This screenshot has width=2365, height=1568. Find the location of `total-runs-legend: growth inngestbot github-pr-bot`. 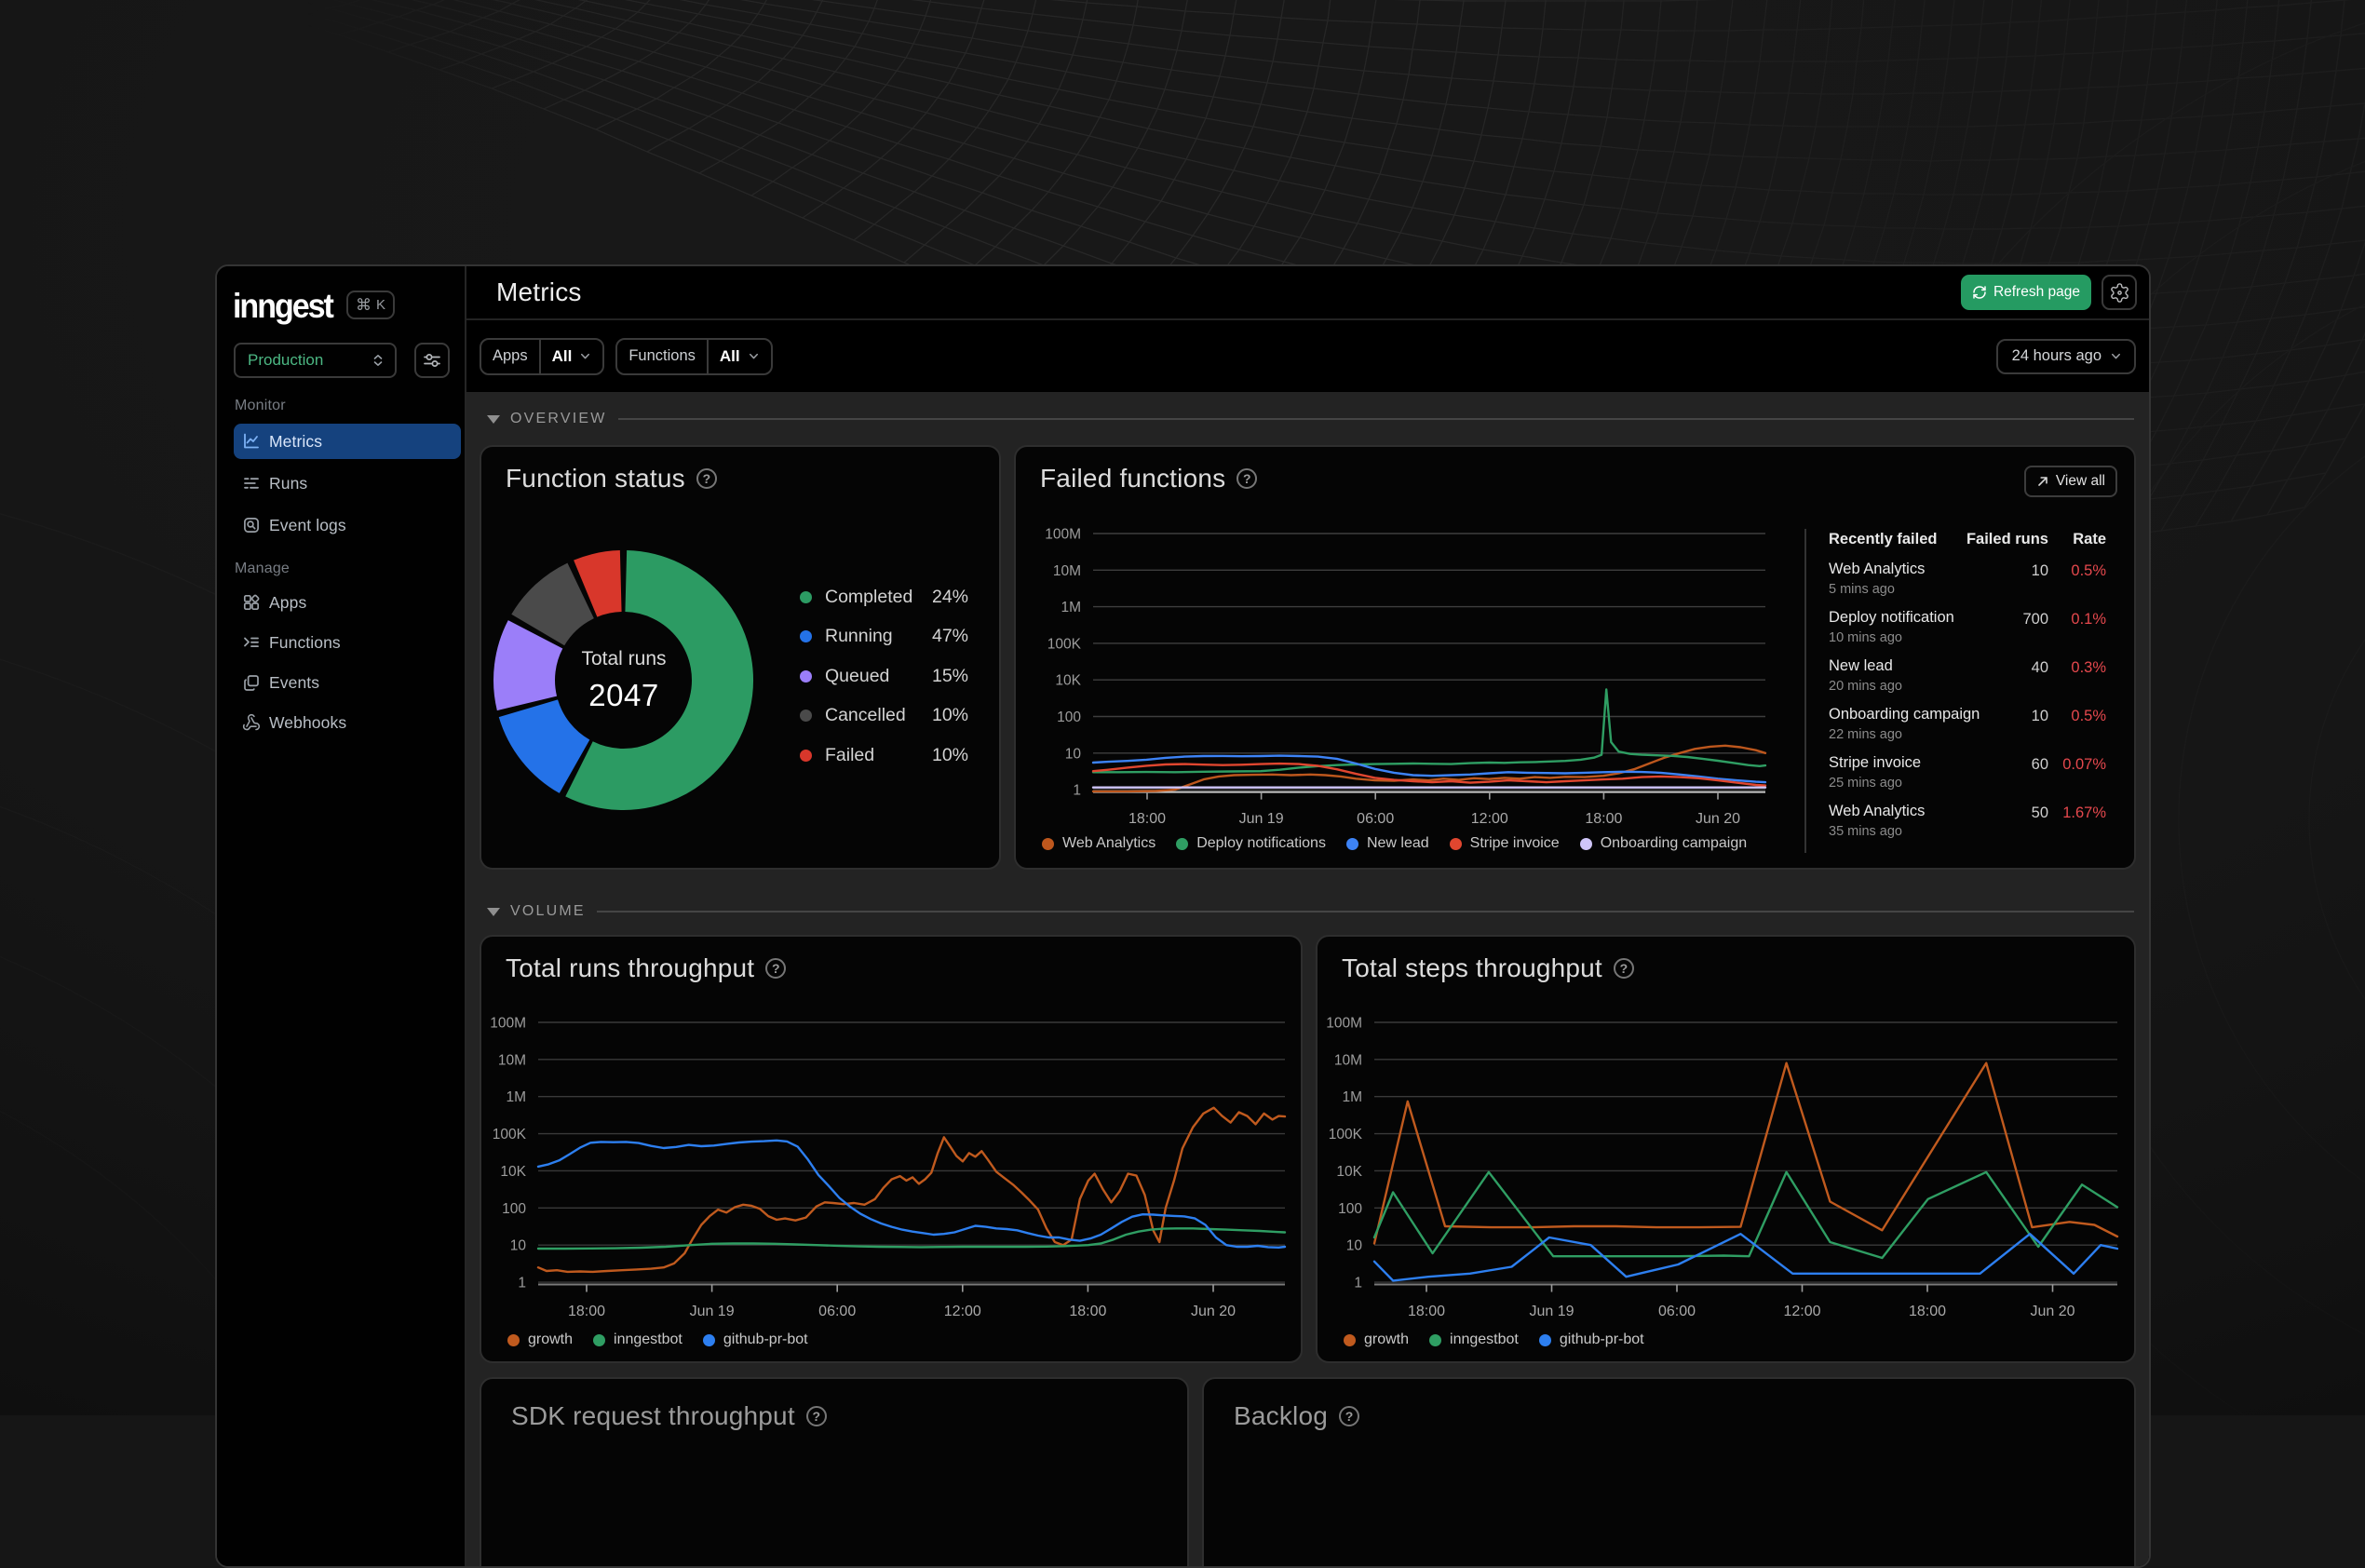

total-runs-legend: growth inngestbot github-pr-bot is located at coordinates (657, 1340).